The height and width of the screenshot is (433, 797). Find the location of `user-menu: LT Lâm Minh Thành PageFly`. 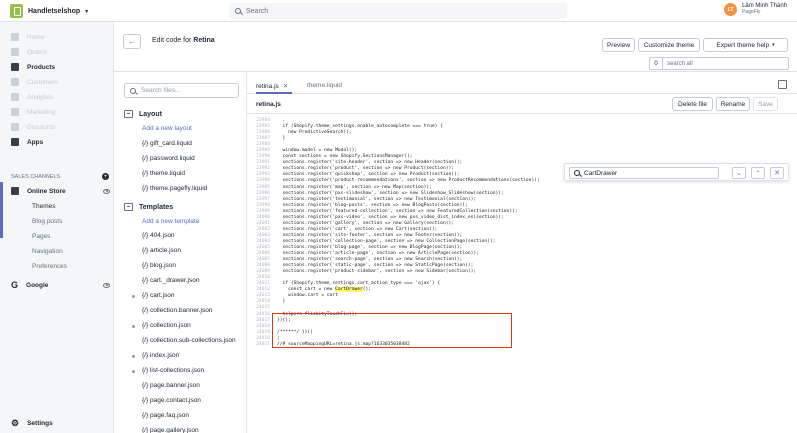

user-menu: LT Lâm Minh Thành PageFly is located at coordinates (755, 9).